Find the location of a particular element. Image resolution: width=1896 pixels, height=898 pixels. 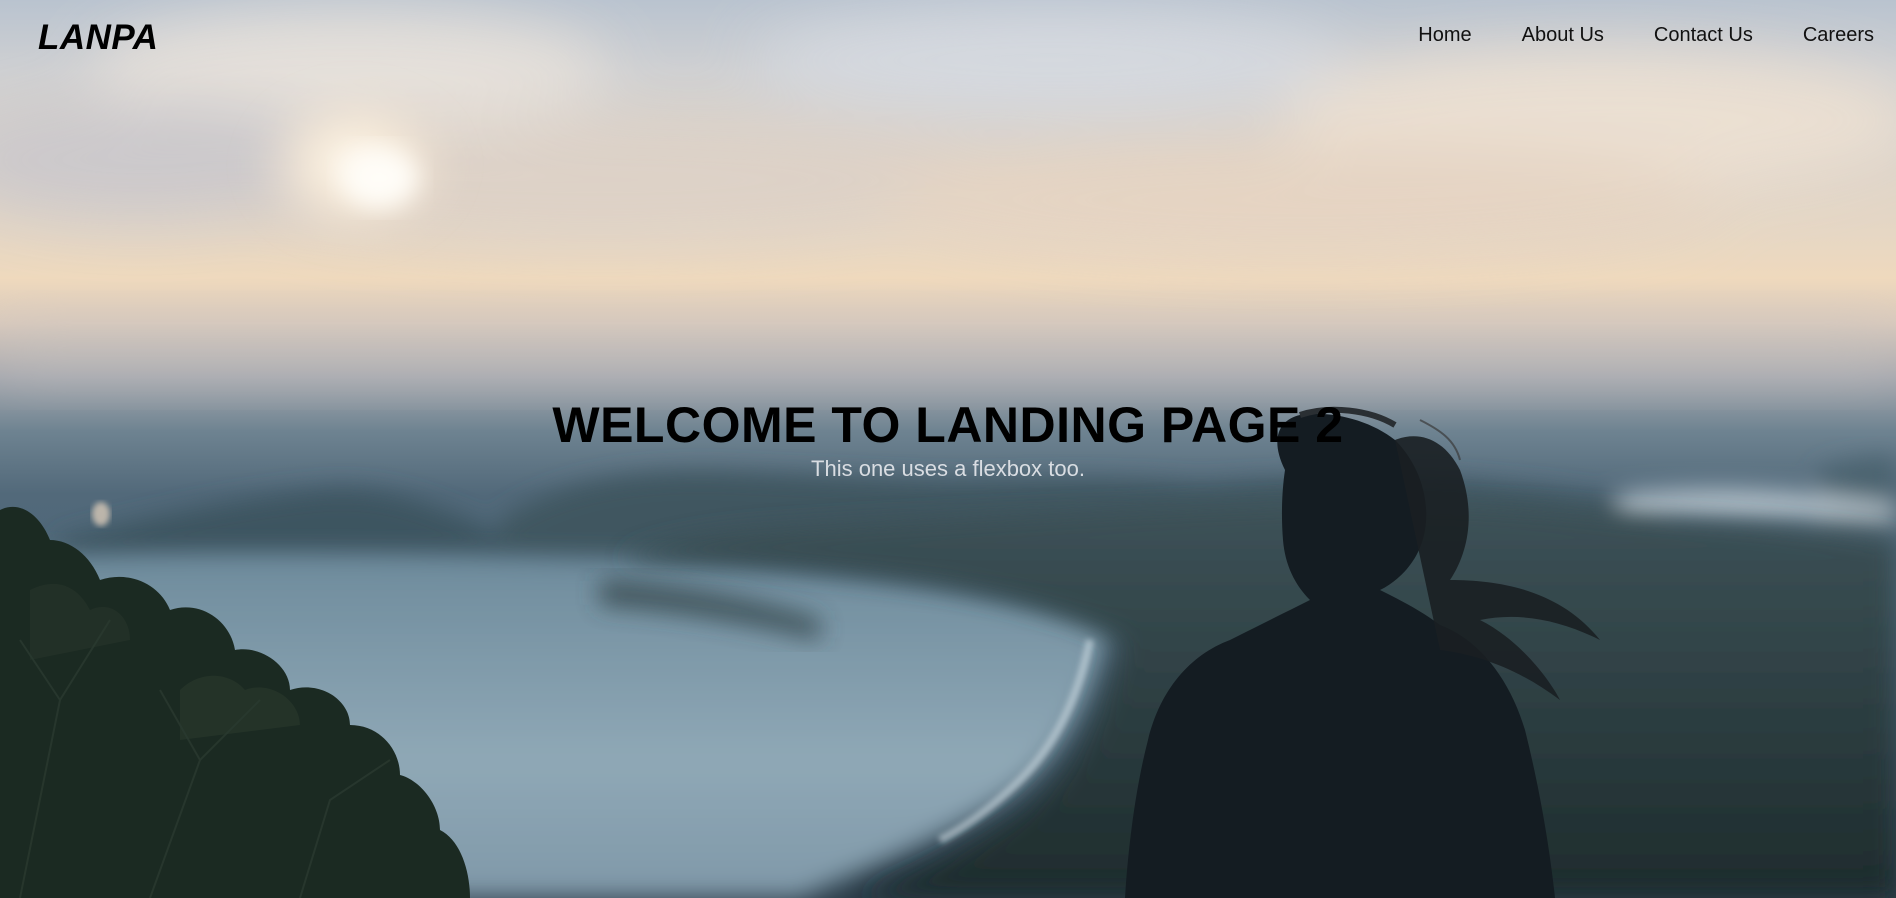

navbar: LANPA Home About Us Contact Us Careers is located at coordinates (948, 36).